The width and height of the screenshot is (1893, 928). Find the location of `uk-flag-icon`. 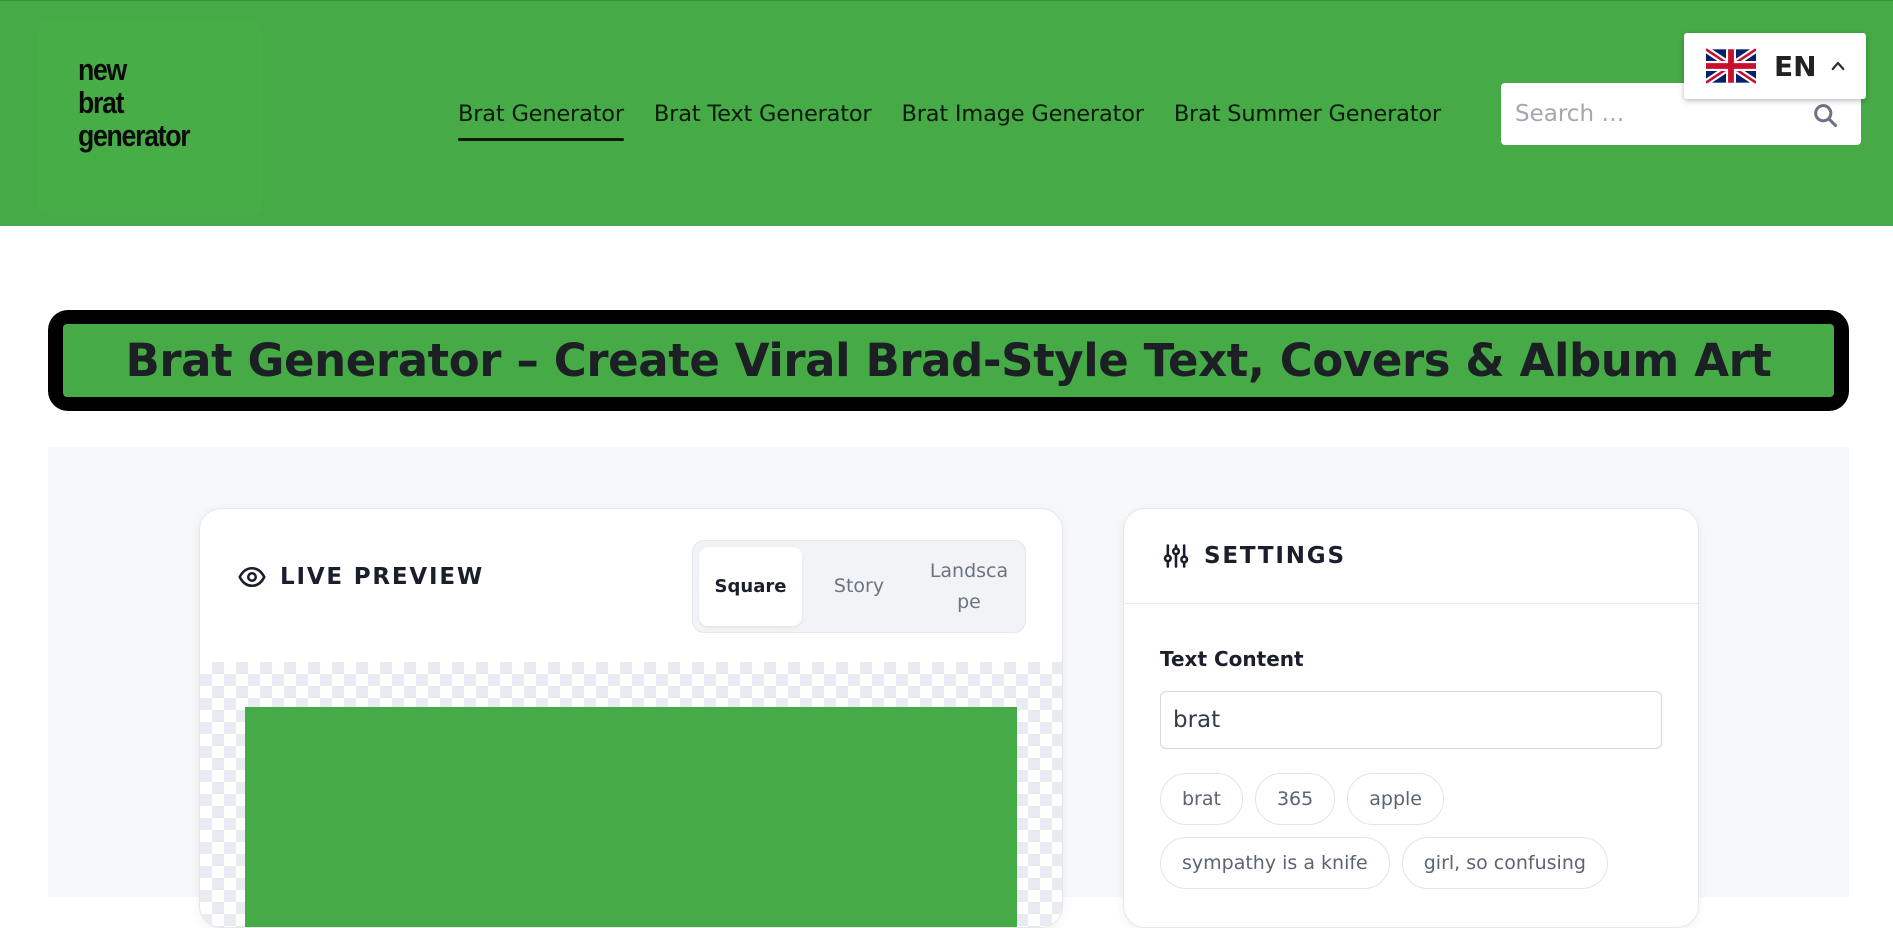

uk-flag-icon is located at coordinates (1731, 66).